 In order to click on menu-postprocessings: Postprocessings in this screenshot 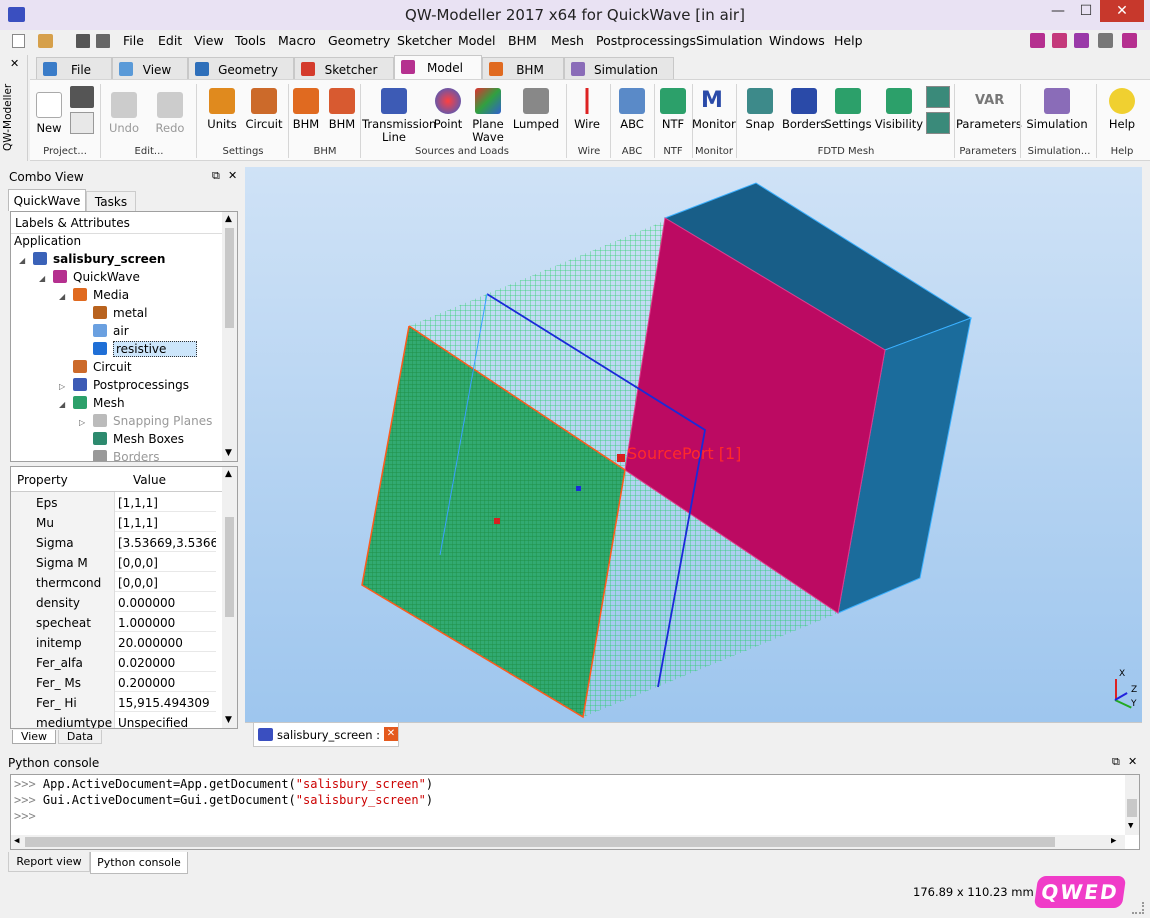, I will do `click(646, 40)`.